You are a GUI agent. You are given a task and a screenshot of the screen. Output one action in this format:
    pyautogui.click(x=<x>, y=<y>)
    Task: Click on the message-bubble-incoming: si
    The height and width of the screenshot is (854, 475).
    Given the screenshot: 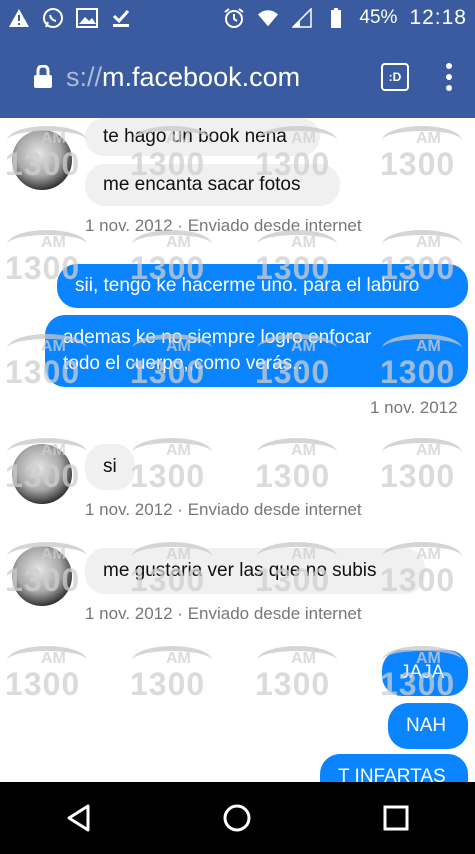 What is the action you would take?
    pyautogui.click(x=110, y=467)
    